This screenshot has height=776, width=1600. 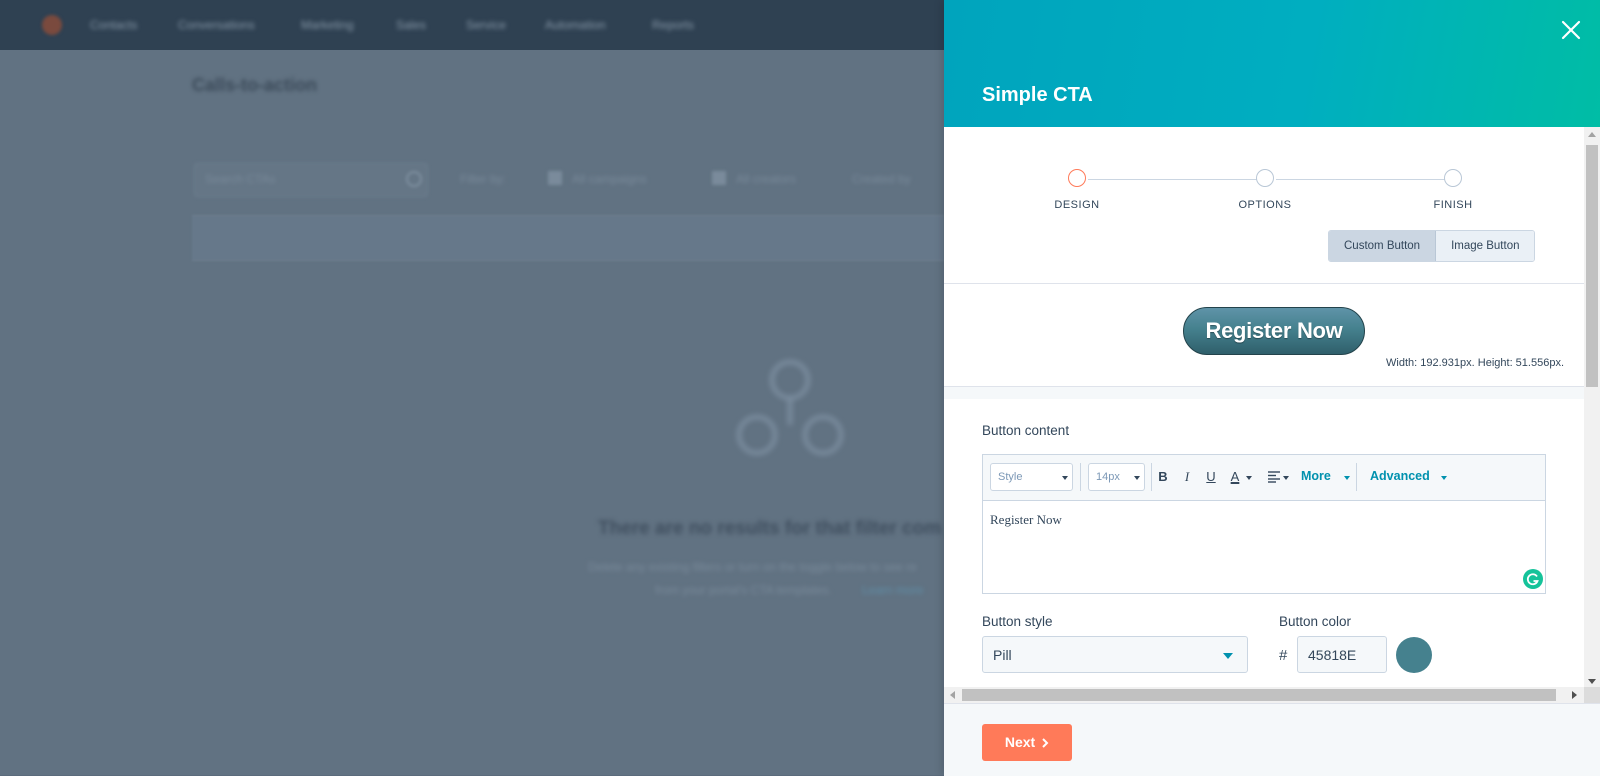 What do you see at coordinates (893, 590) in the screenshot?
I see `background-learn-more-link: Learn more` at bounding box center [893, 590].